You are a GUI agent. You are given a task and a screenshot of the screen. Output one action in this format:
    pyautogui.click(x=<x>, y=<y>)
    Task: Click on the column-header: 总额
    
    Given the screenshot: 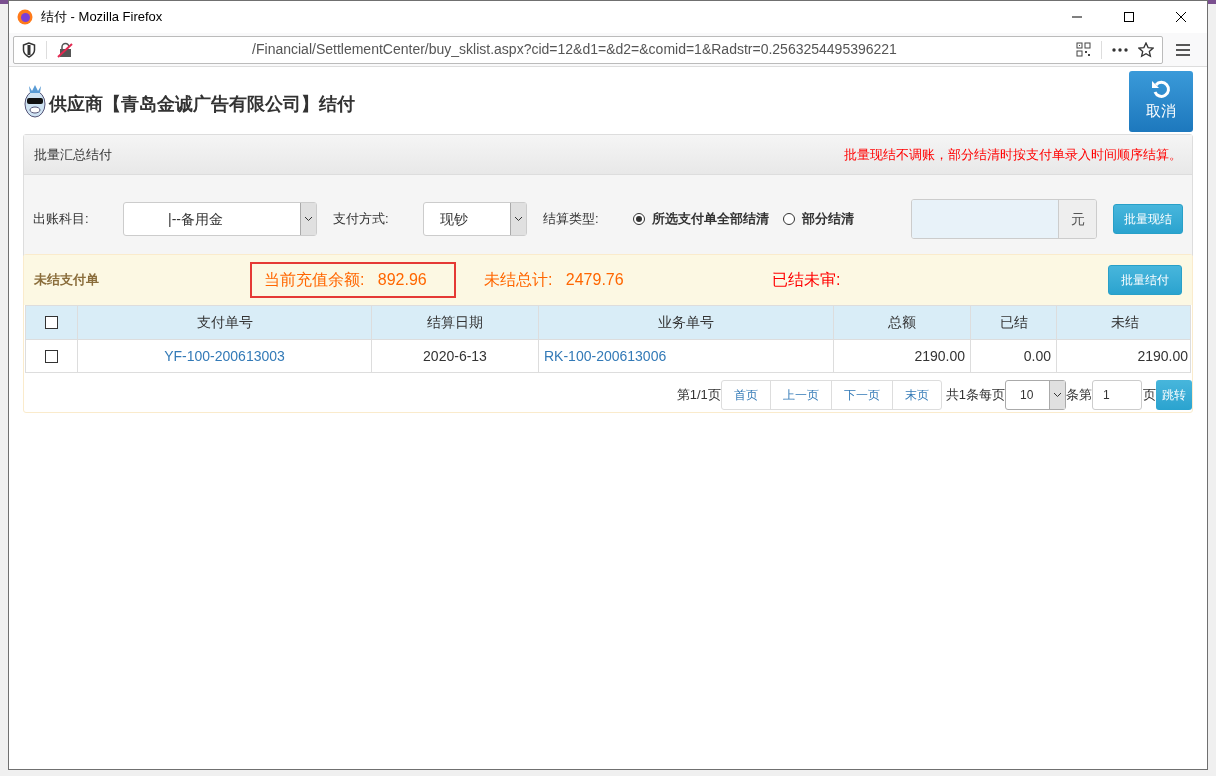 What is the action you would take?
    pyautogui.click(x=902, y=322)
    